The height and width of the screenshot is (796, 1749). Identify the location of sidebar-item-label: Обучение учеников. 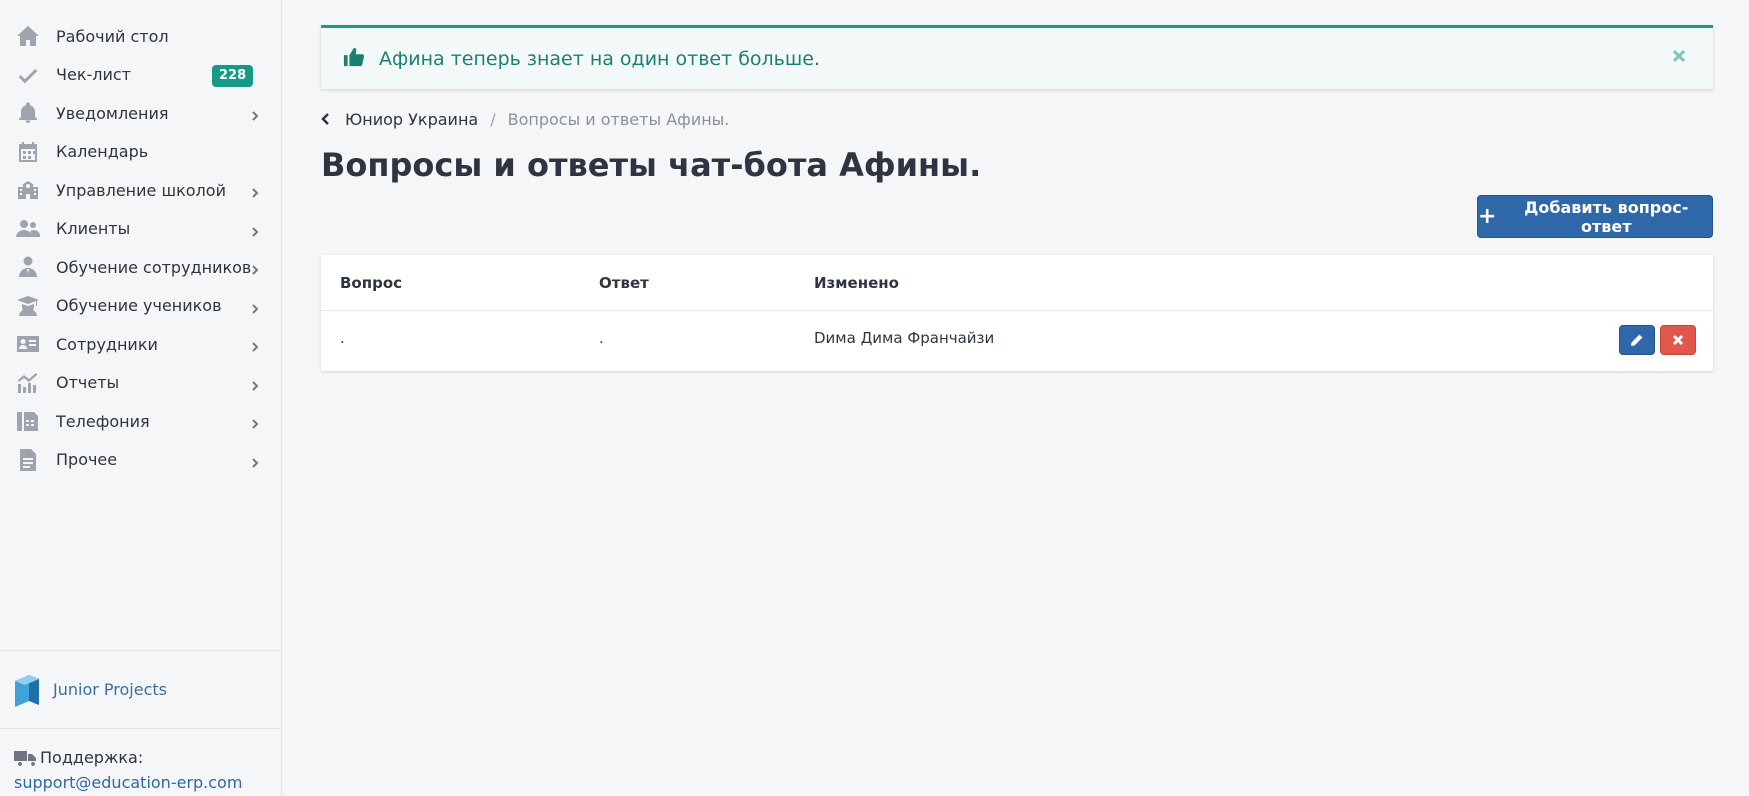
(139, 306).